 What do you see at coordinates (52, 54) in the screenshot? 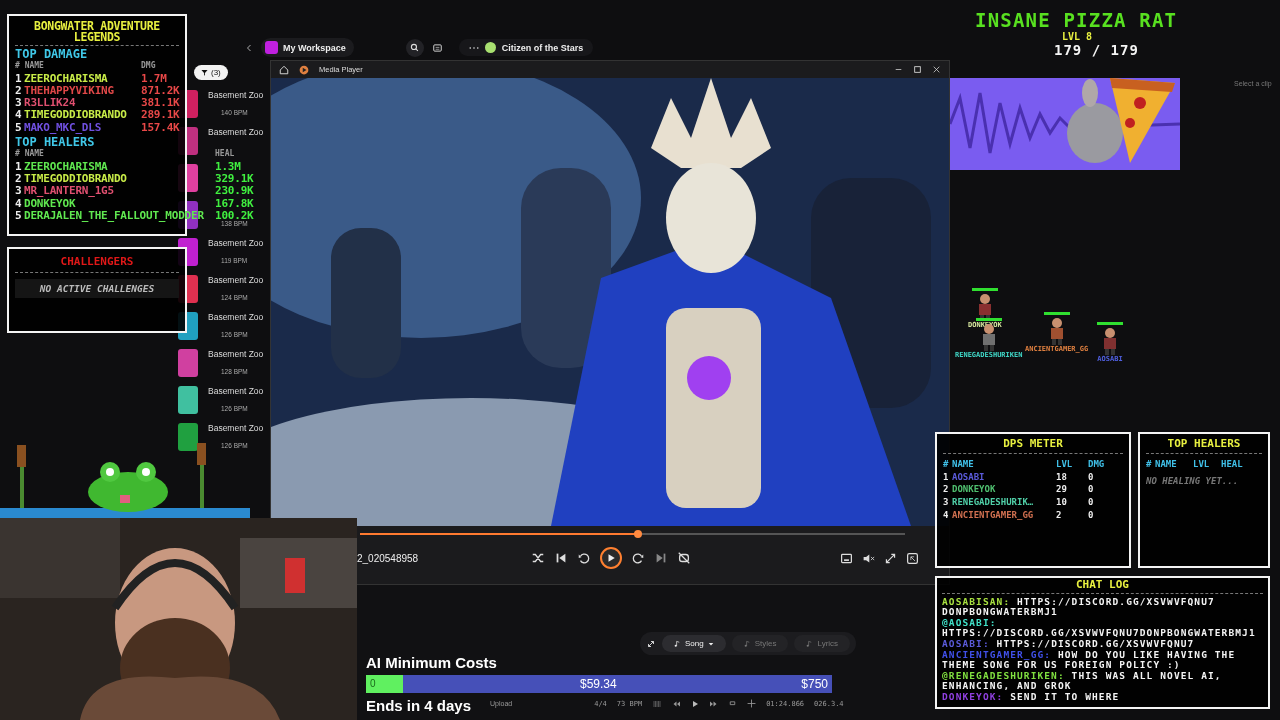
I see `section-heading: TOP DAMAGE` at bounding box center [52, 54].